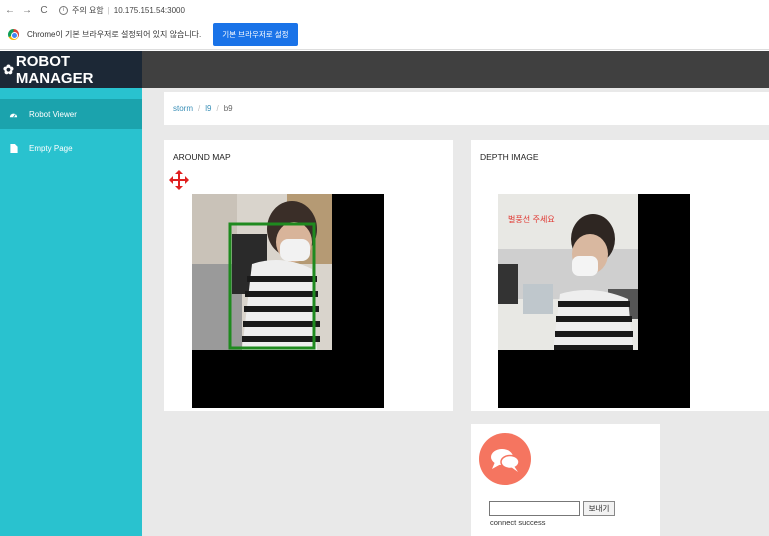 The image size is (769, 536). I want to click on sidebar-item-empty-page: Empty Page, so click(71, 148).